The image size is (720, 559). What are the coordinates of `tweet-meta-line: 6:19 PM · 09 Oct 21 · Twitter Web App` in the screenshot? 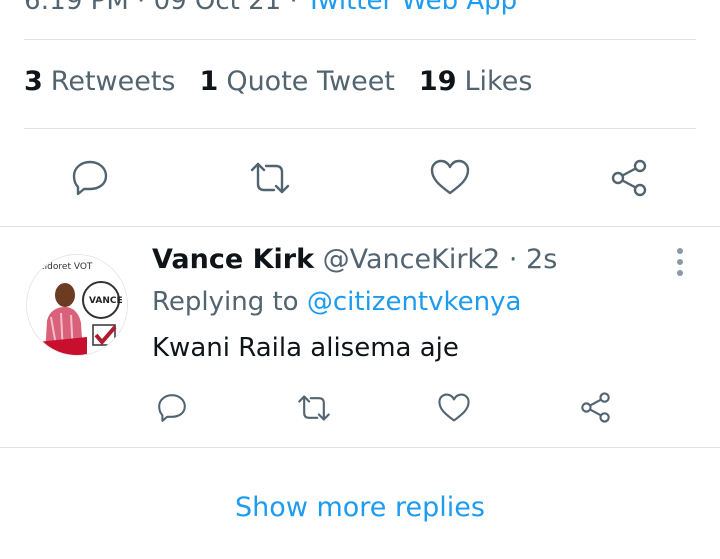 It's located at (270, 8).